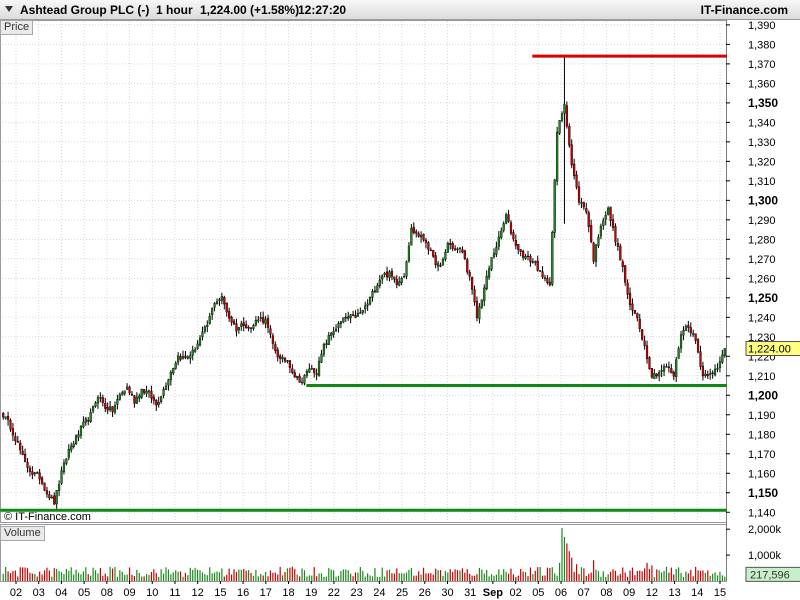 The width and height of the screenshot is (800, 600). Describe the element at coordinates (61, 593) in the screenshot. I see `x-tick-label: 04` at that location.